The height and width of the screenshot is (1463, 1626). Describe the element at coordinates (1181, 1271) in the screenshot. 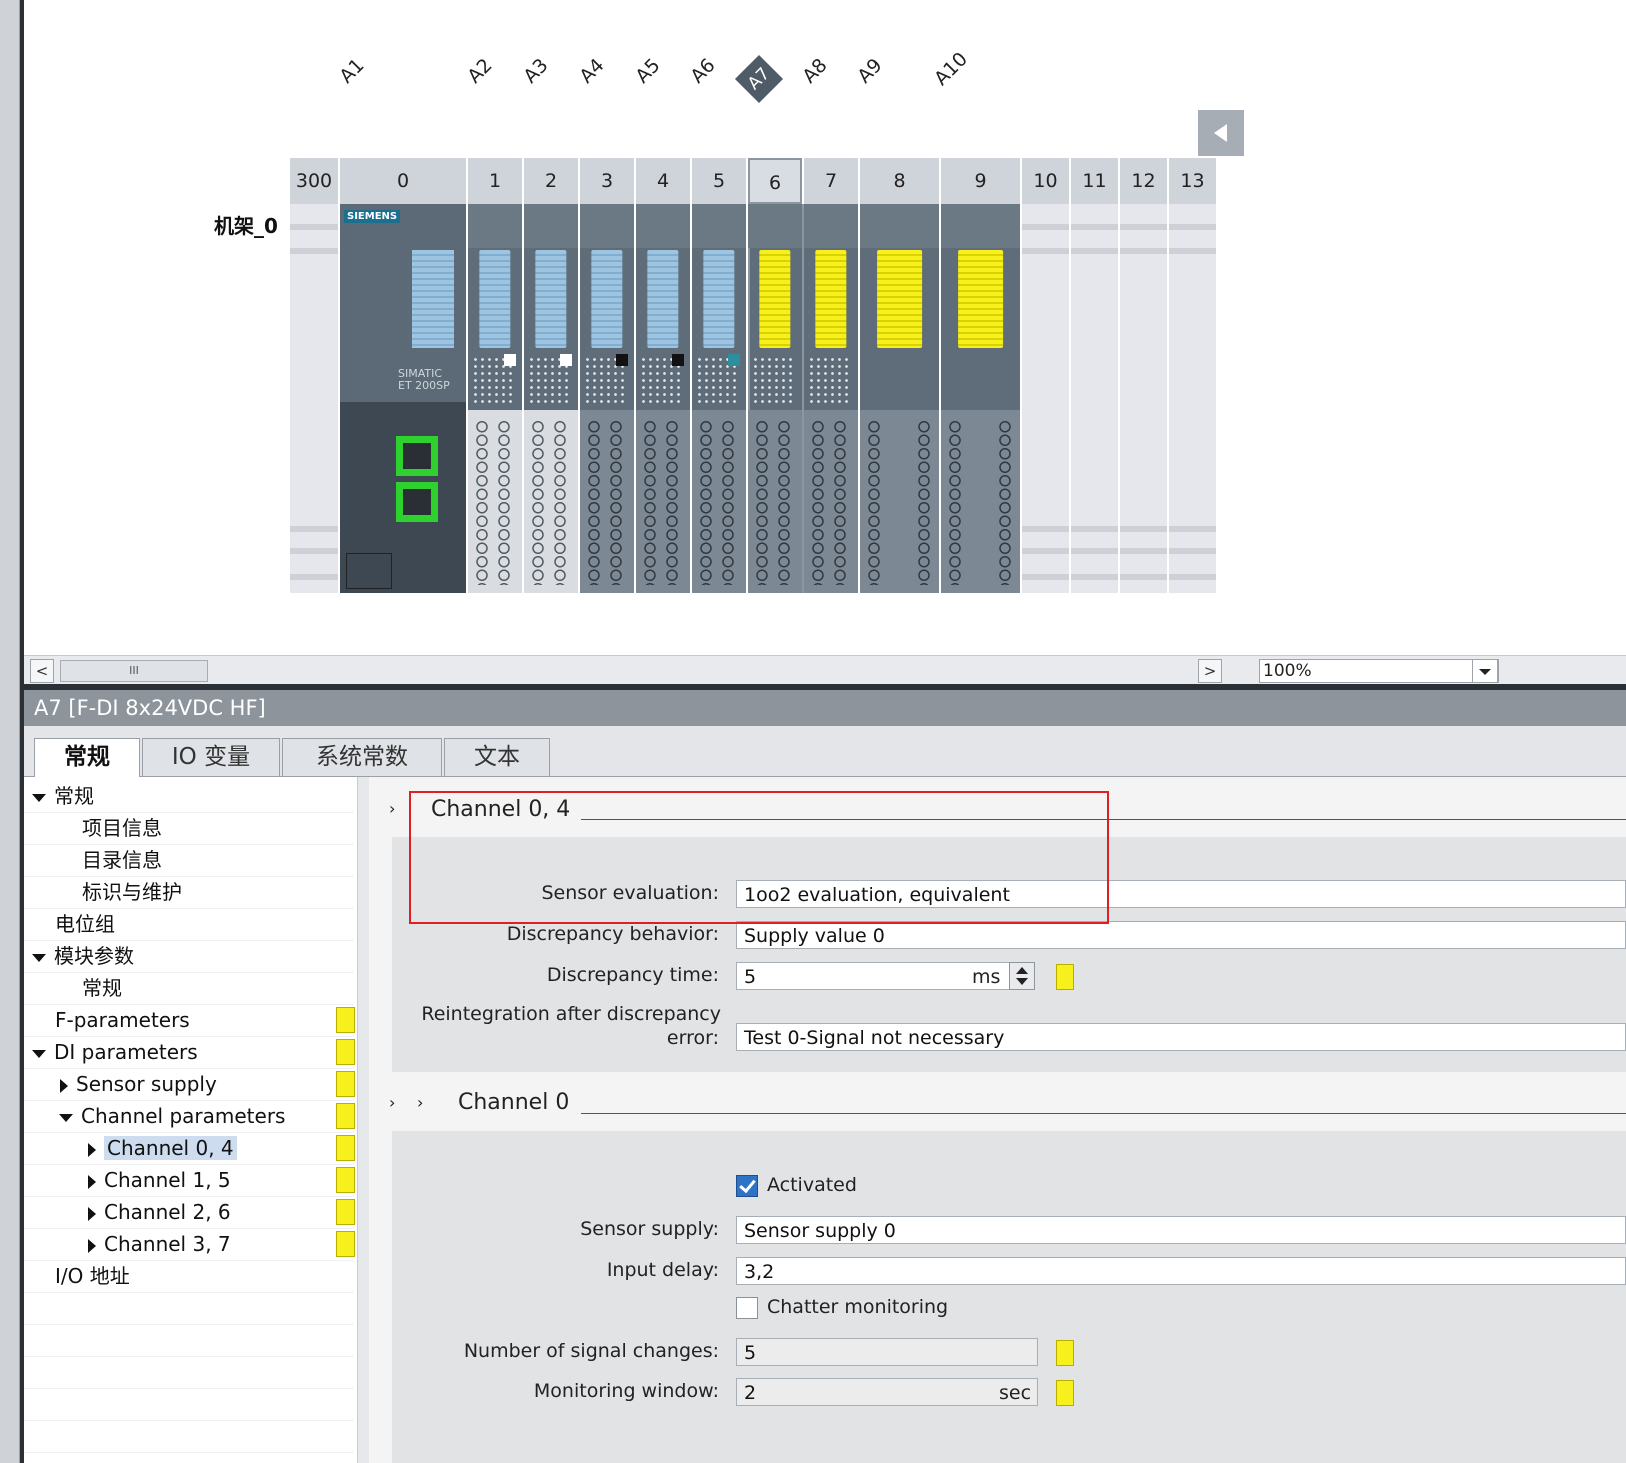

I see `input-delay-select: 3,2` at that location.